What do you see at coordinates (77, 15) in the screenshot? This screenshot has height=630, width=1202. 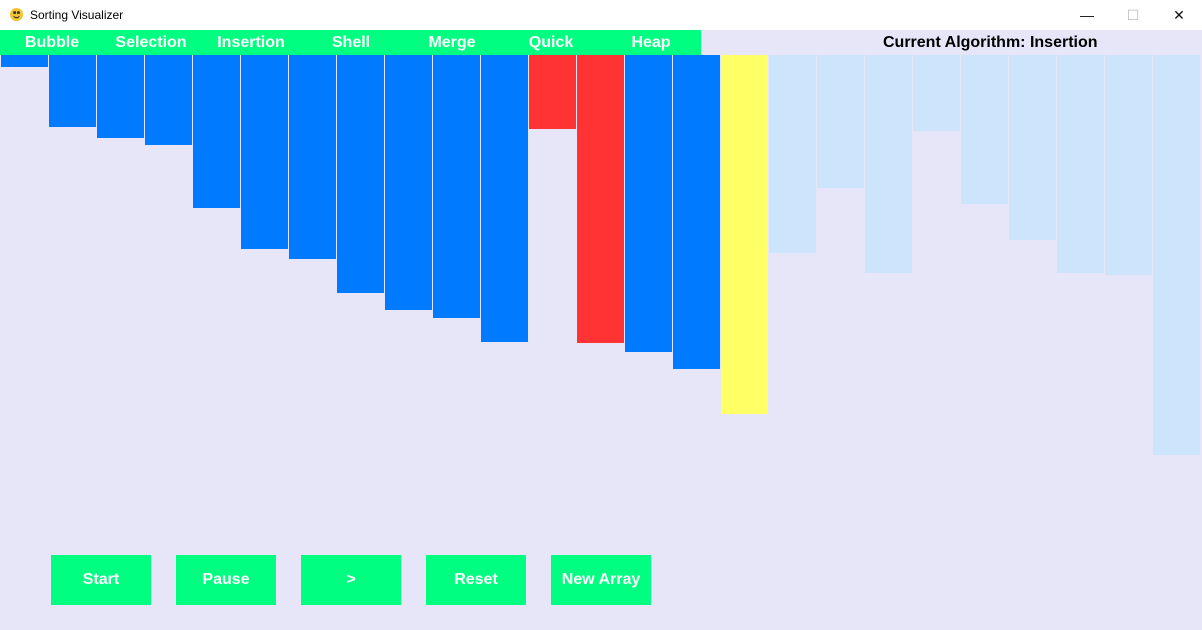 I see `window-title: Sorting Visualizer` at bounding box center [77, 15].